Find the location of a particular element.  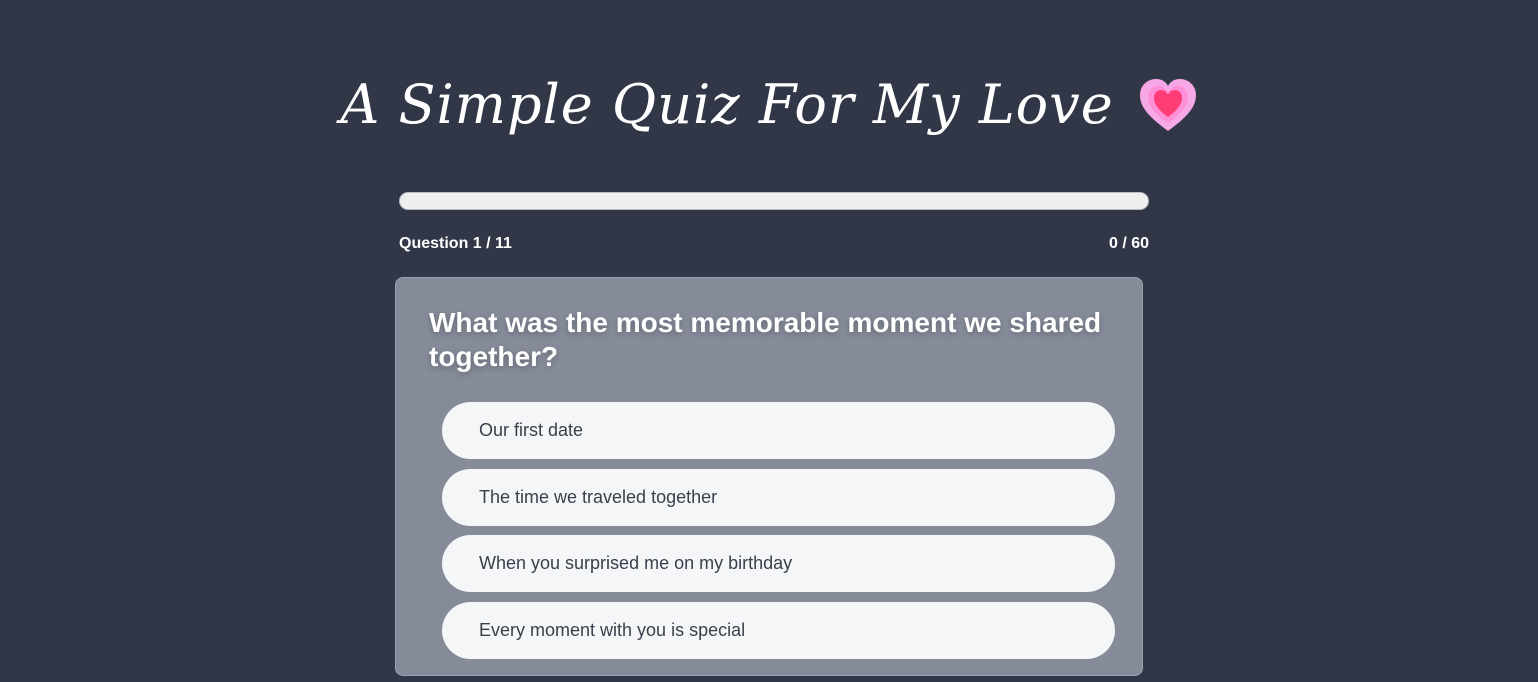

answer-option-3: When you surprised me on my birthday is located at coordinates (778, 563).